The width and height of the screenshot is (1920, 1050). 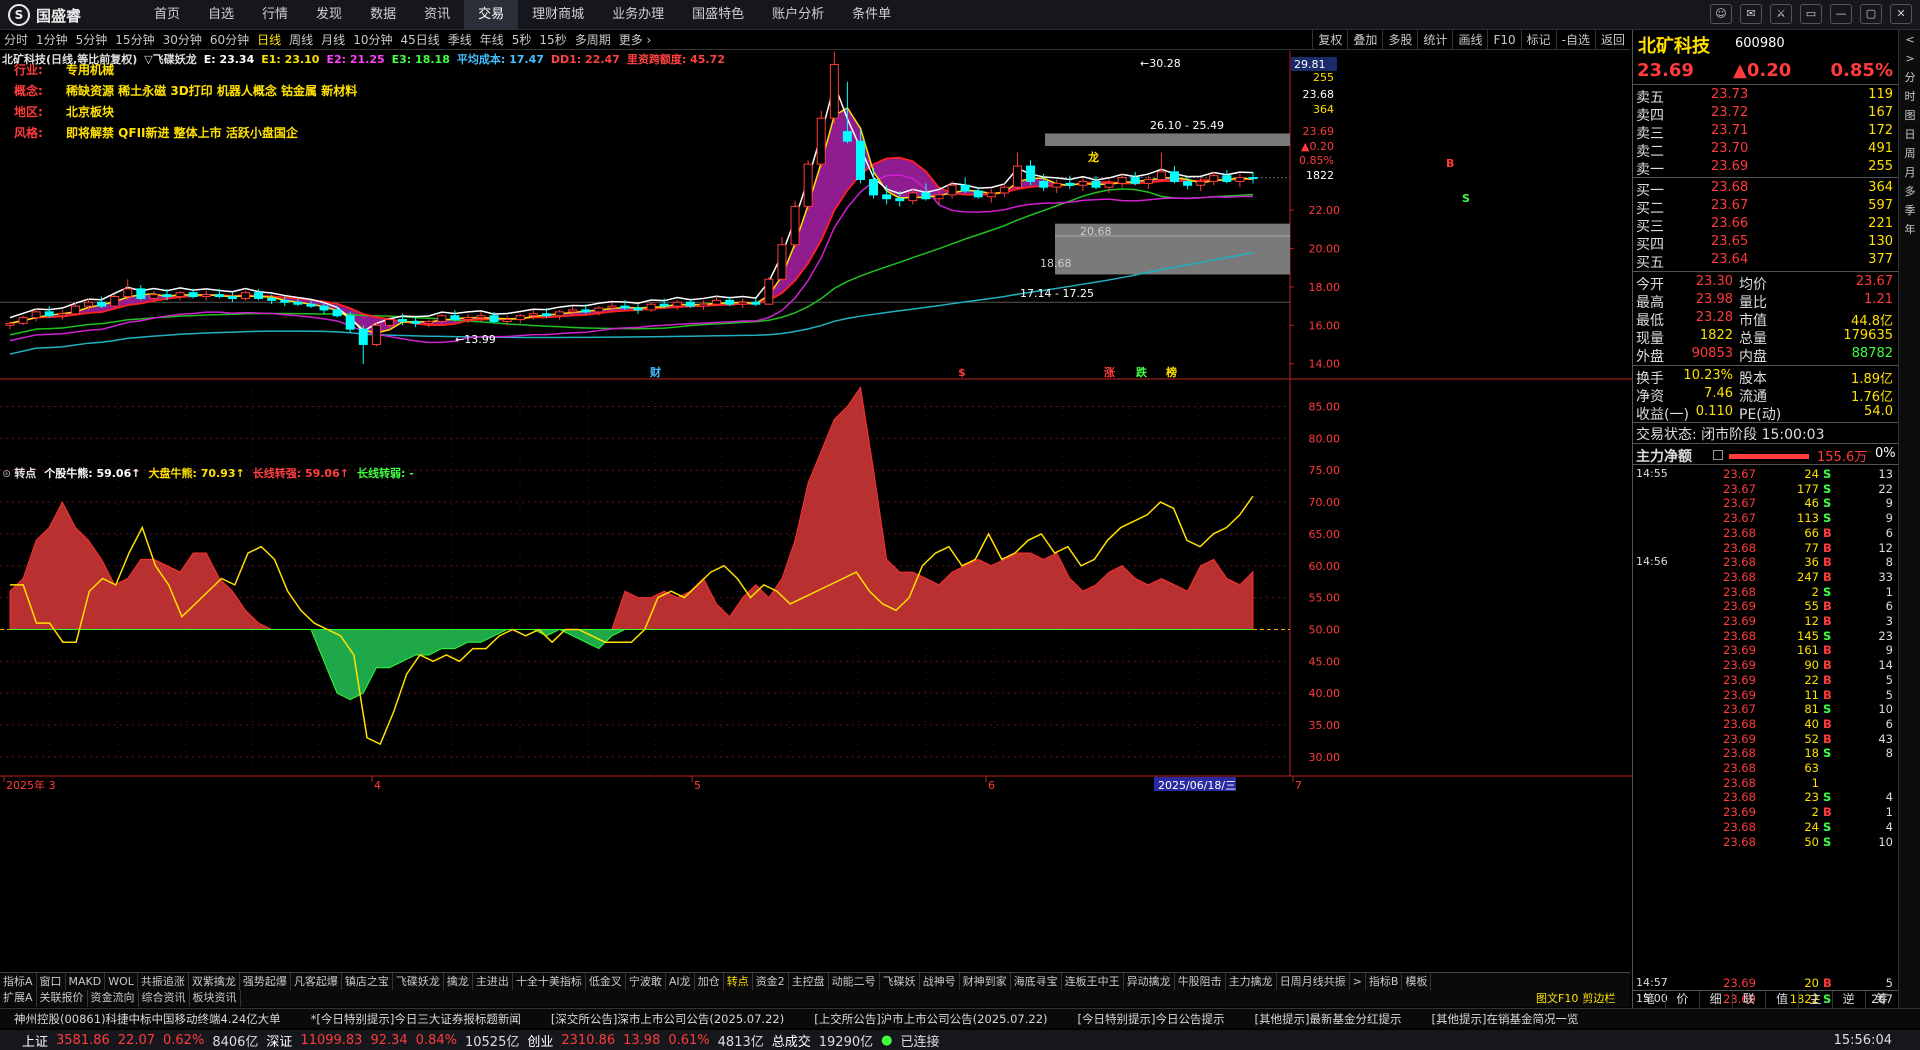 I want to click on tool-0: 复权, so click(x=1329, y=40).